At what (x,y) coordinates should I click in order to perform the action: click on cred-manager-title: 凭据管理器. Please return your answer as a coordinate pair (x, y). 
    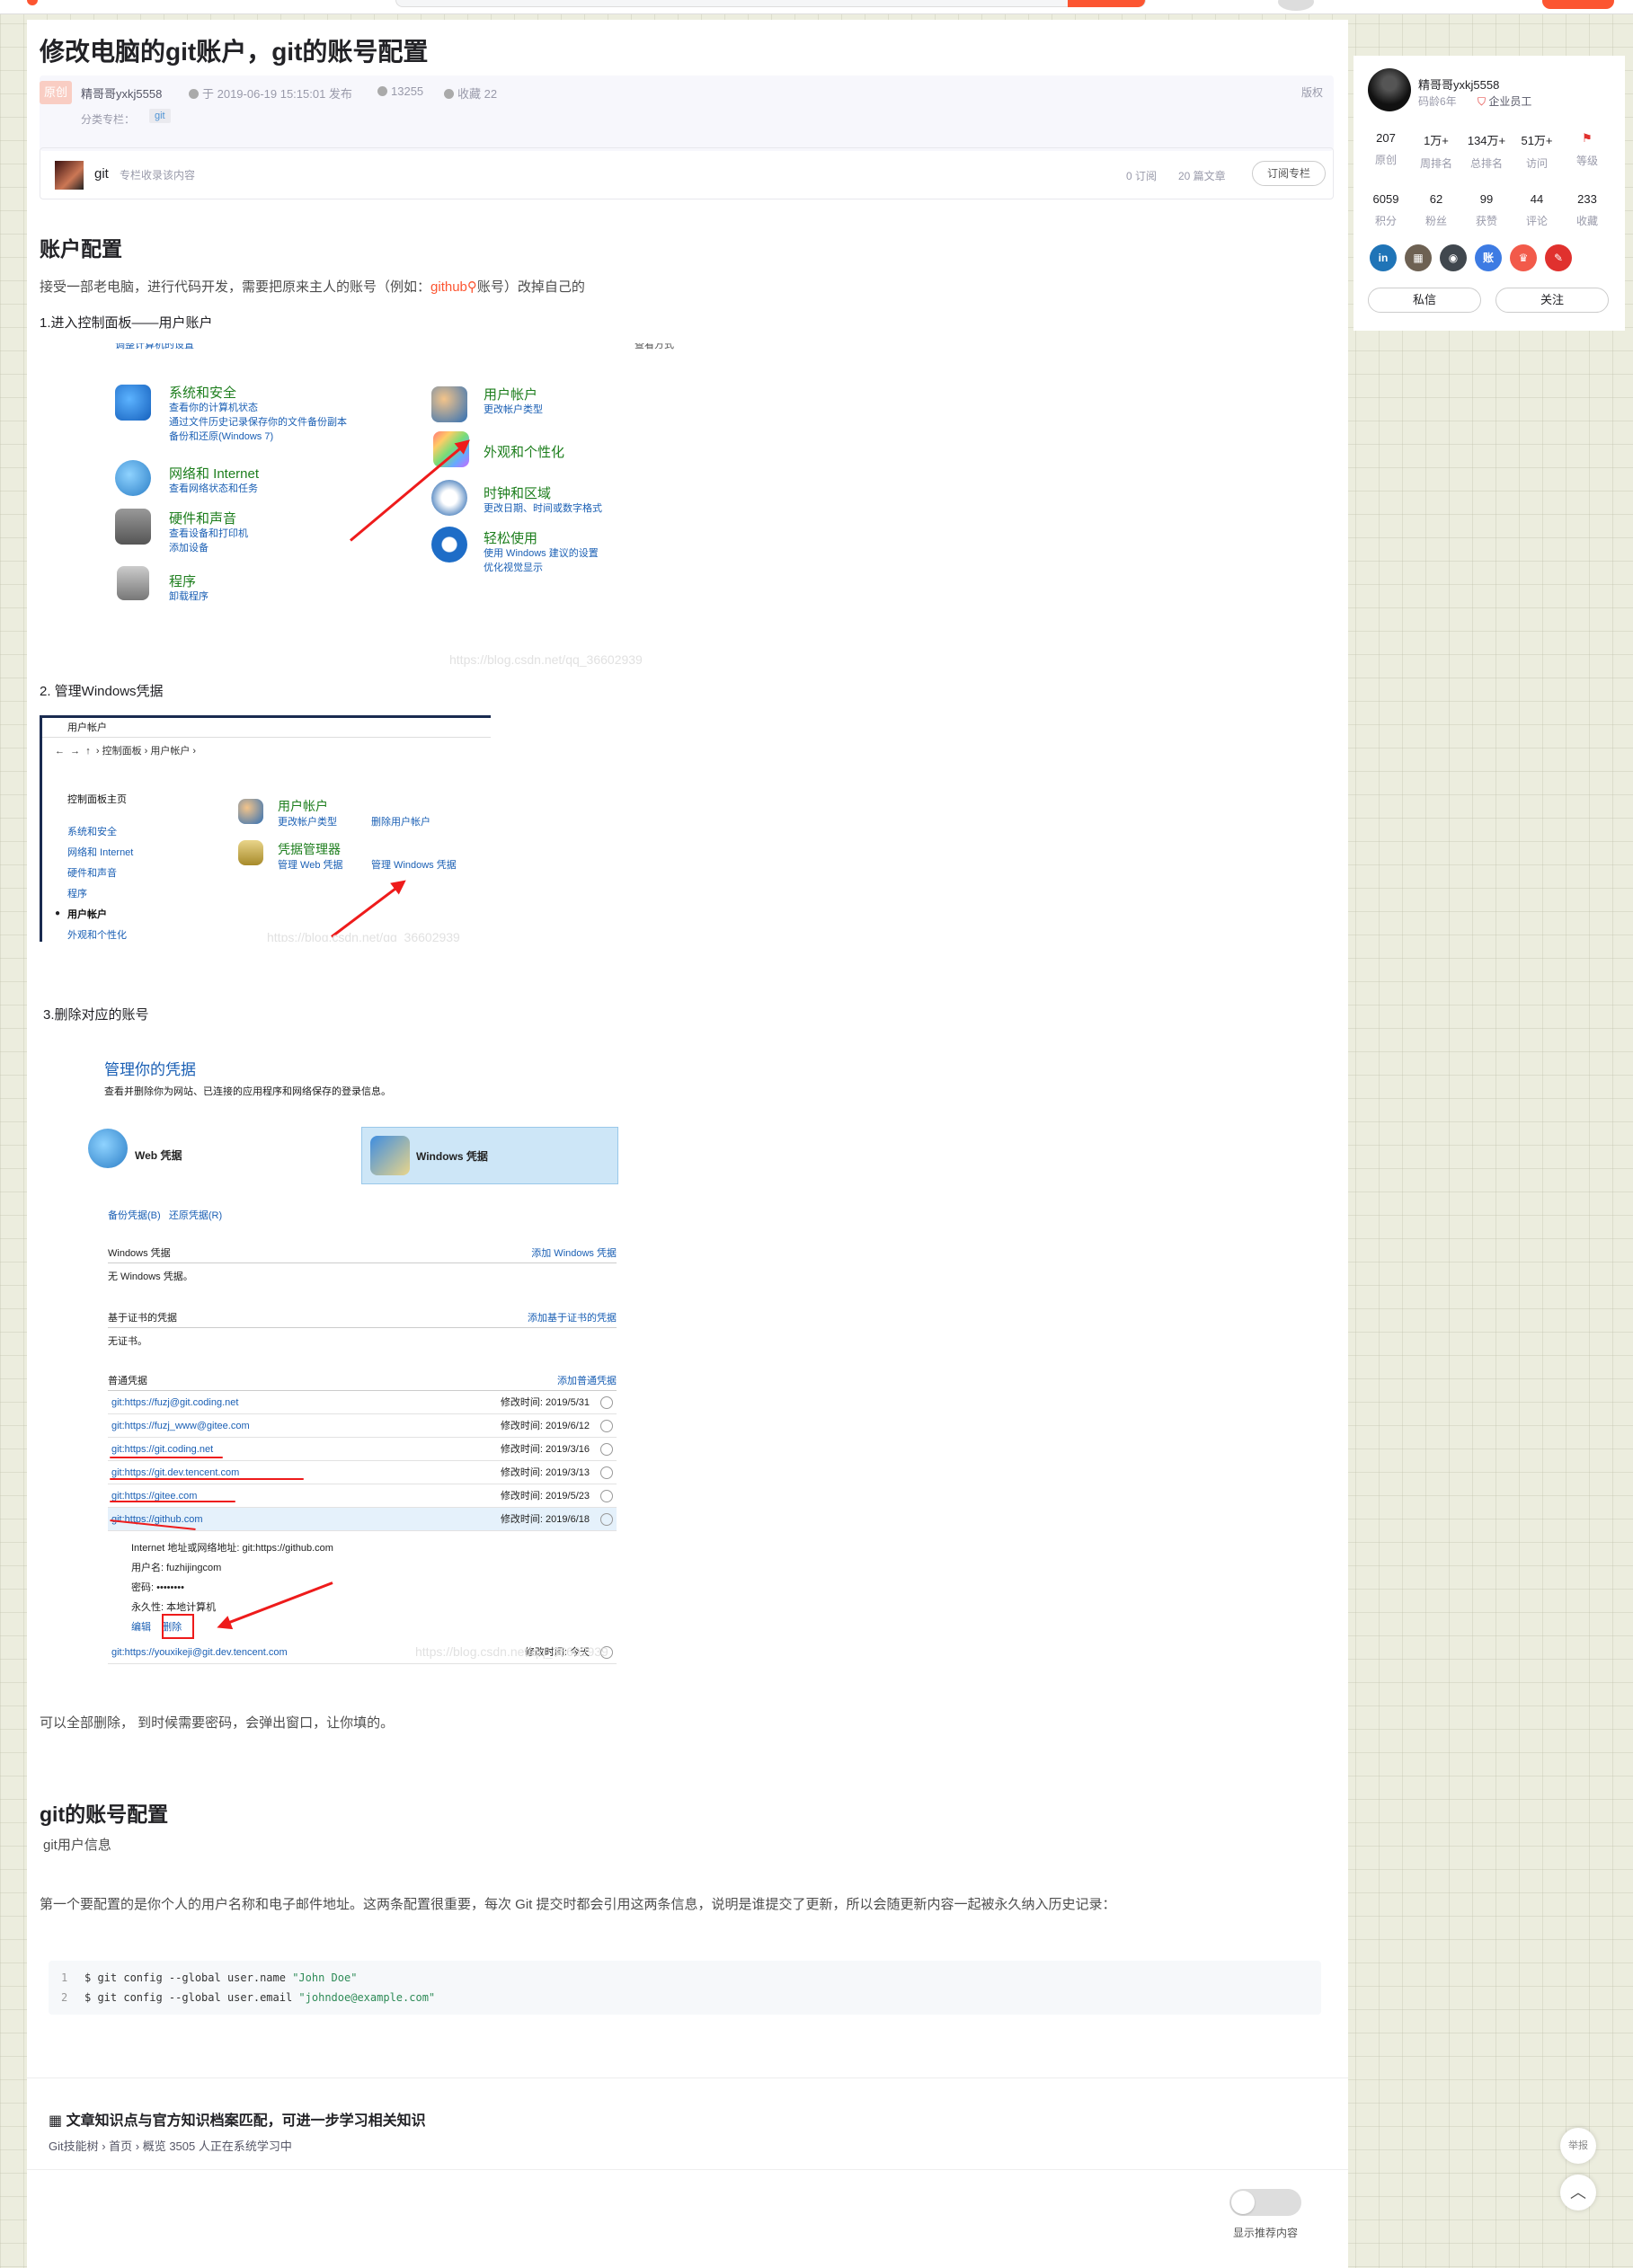
    Looking at the image, I should click on (309, 849).